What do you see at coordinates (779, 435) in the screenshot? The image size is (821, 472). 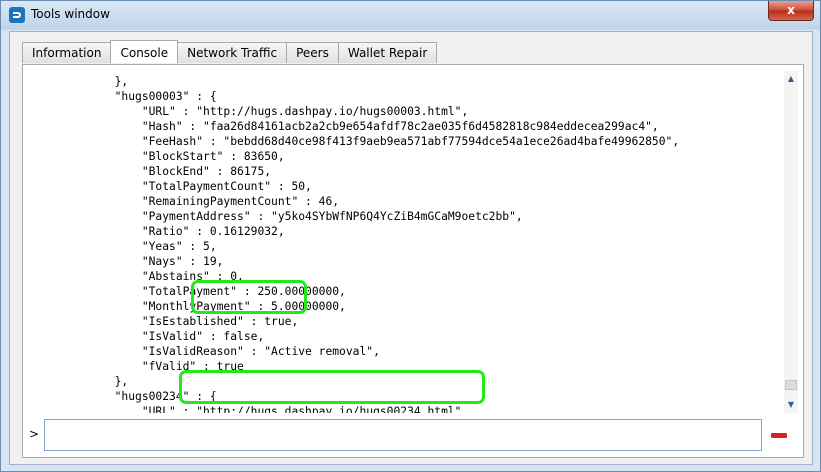 I see `clear-console-icon` at bounding box center [779, 435].